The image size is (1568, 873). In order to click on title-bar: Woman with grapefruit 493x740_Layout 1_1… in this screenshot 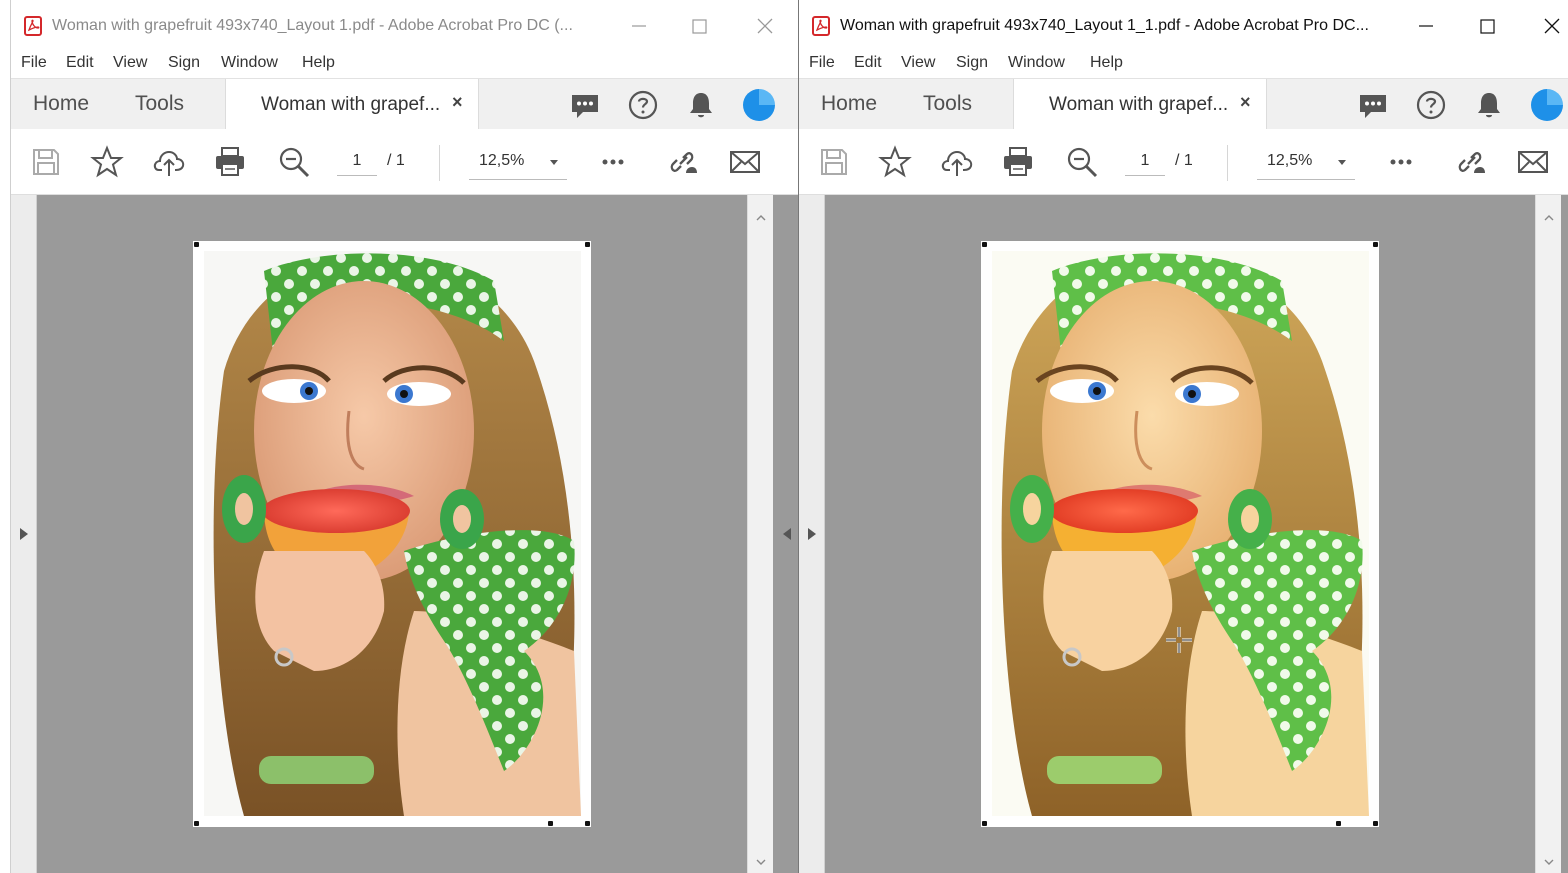, I will do `click(1183, 24)`.